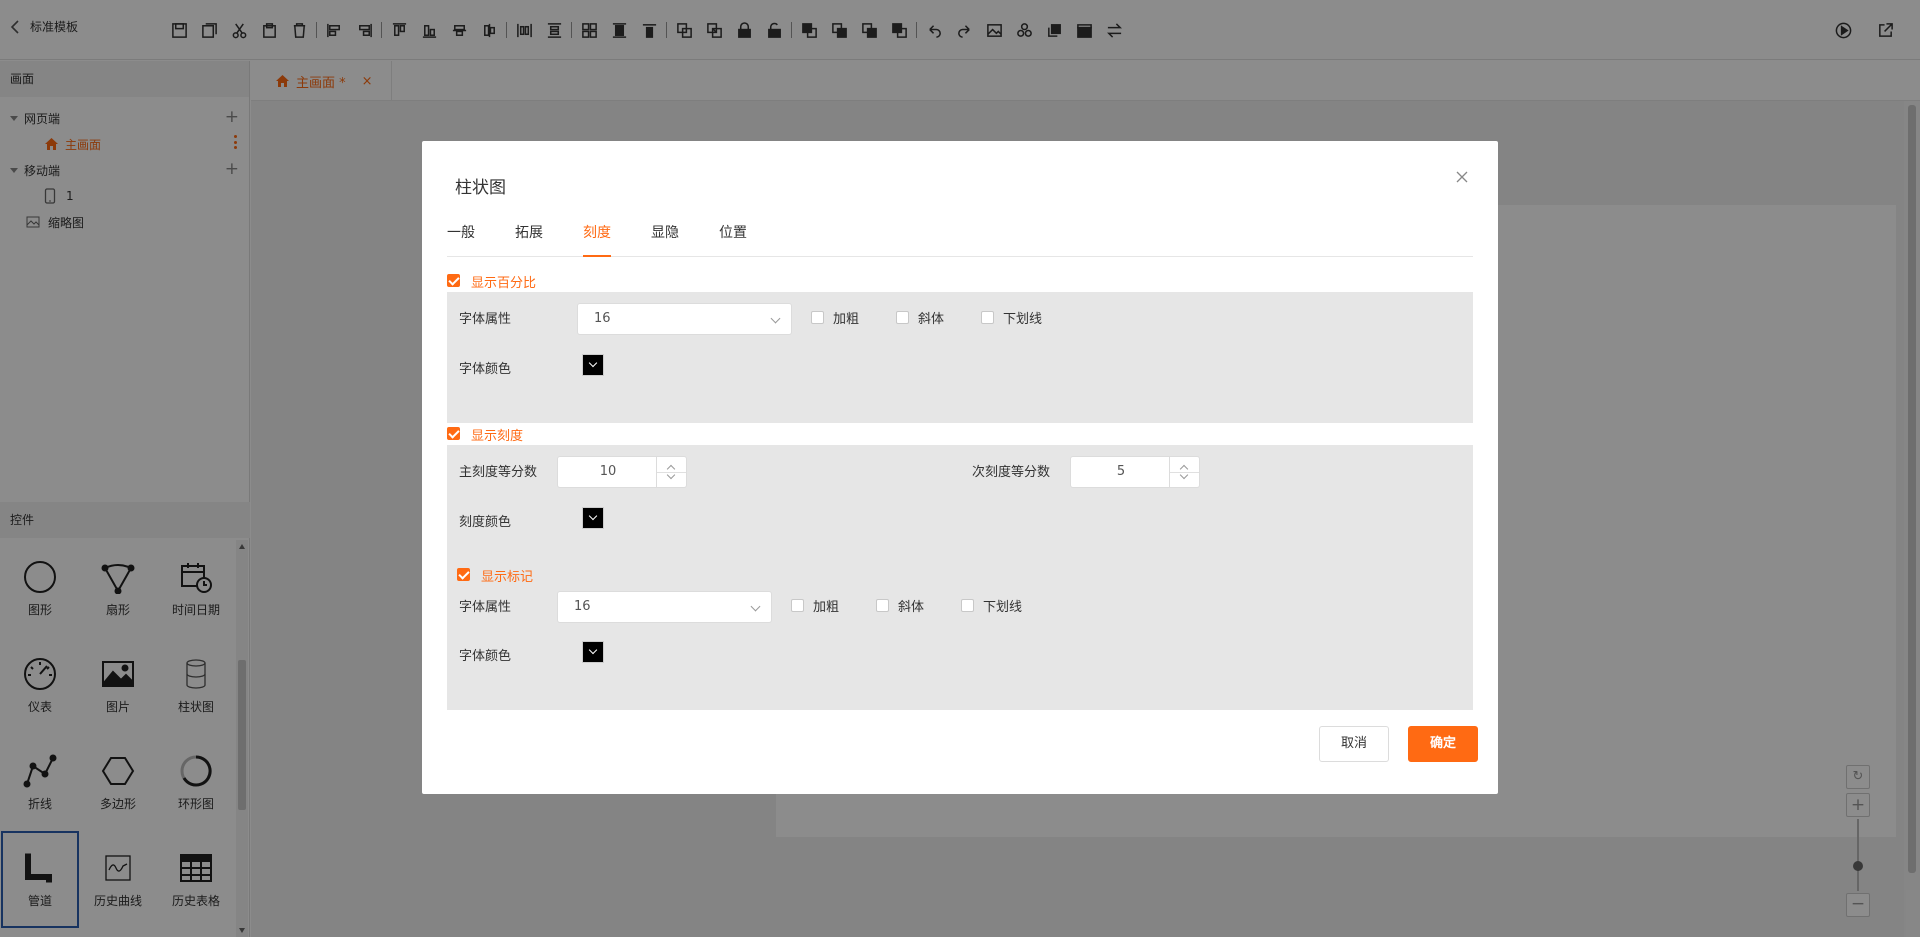  I want to click on mark-font-size-value: 16, so click(582, 606).